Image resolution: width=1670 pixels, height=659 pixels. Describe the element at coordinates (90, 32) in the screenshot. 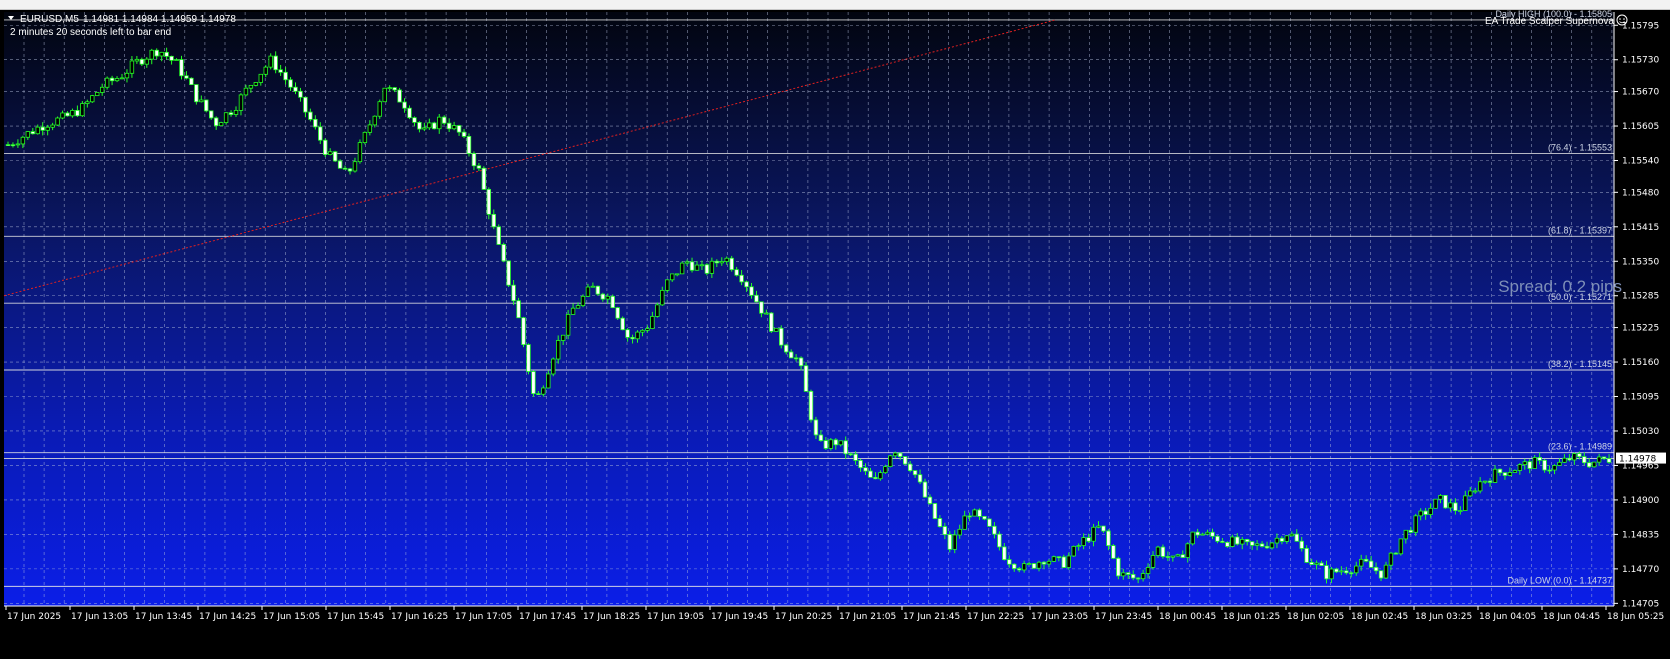

I see `bar-timer: 2 minutes 20 seconds left to bar end` at that location.